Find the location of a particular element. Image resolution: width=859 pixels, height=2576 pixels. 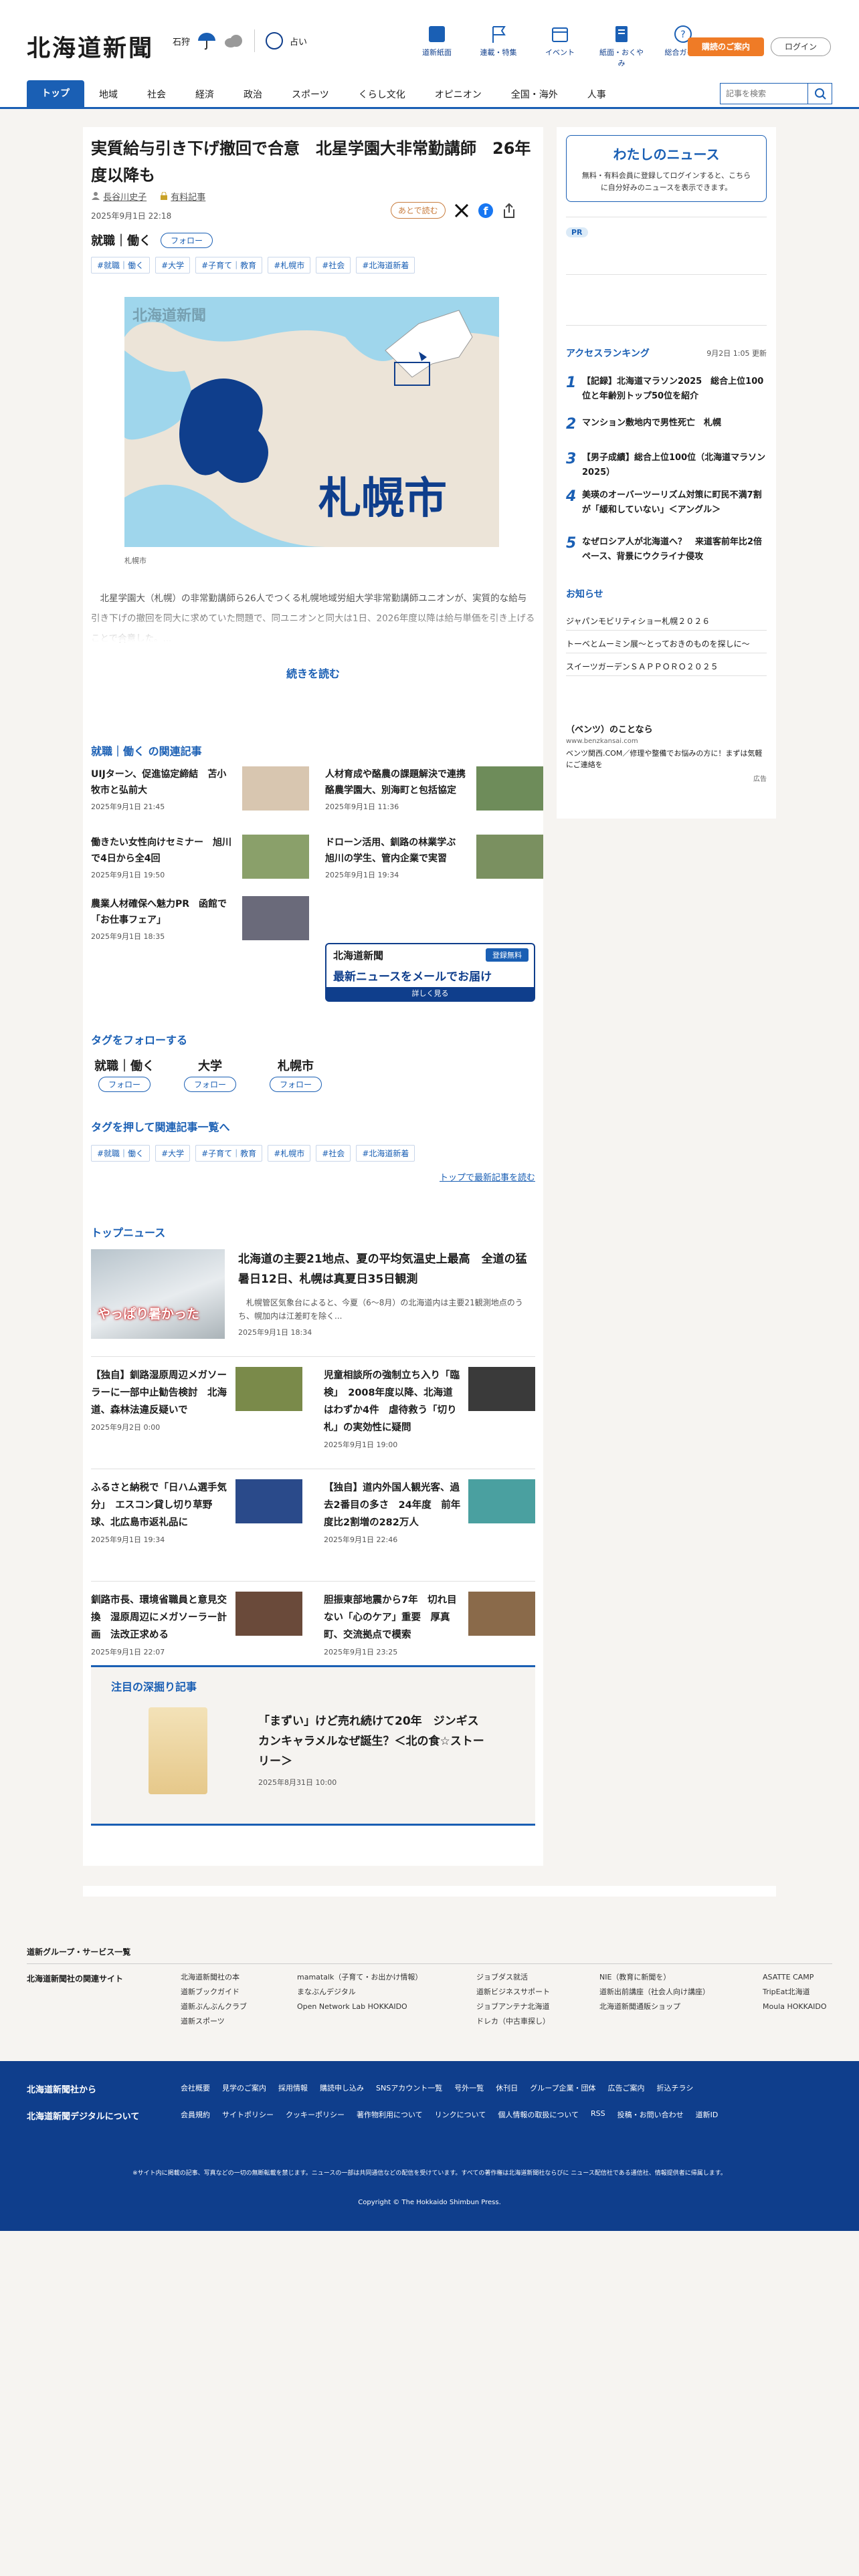

site-logo: 北海道新聞 is located at coordinates (90, 47).